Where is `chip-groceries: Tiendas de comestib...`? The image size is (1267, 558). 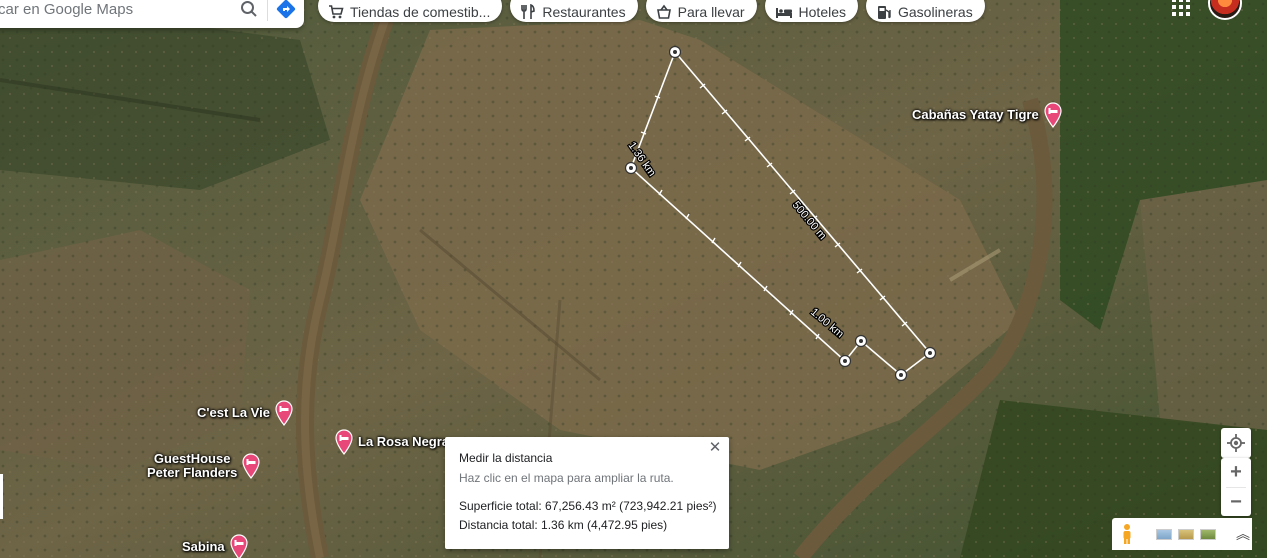
chip-groceries: Tiendas de comestib... is located at coordinates (410, 11).